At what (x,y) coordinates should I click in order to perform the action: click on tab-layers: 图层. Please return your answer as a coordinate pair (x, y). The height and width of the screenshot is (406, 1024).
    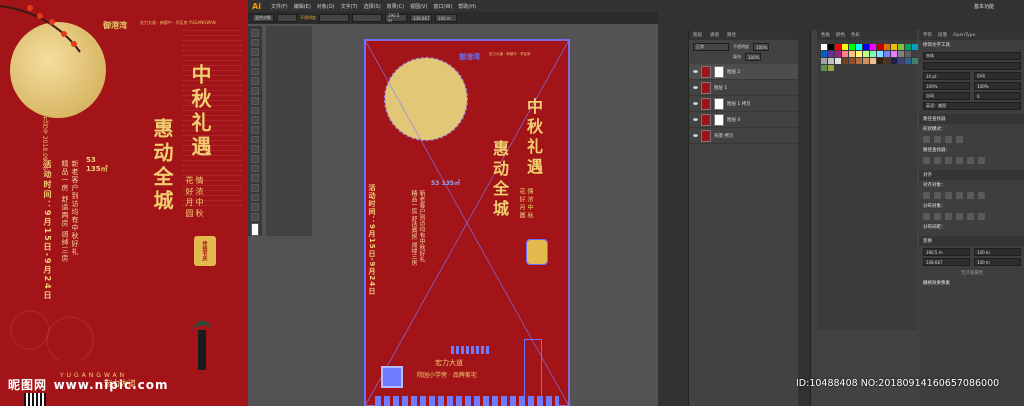
    Looking at the image, I should click on (697, 35).